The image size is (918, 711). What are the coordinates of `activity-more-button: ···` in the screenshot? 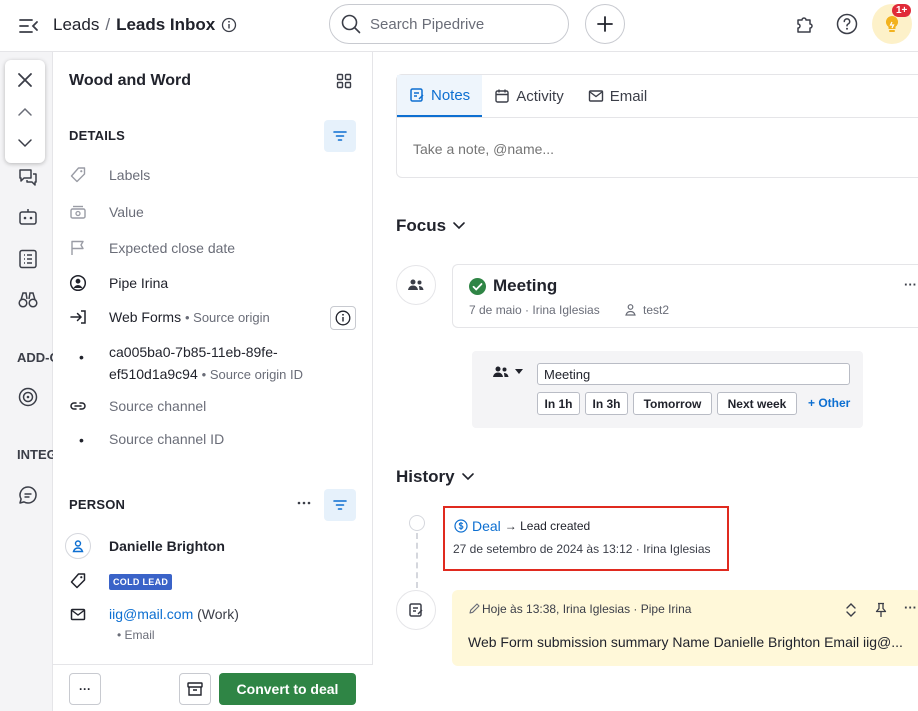 It's located at (910, 284).